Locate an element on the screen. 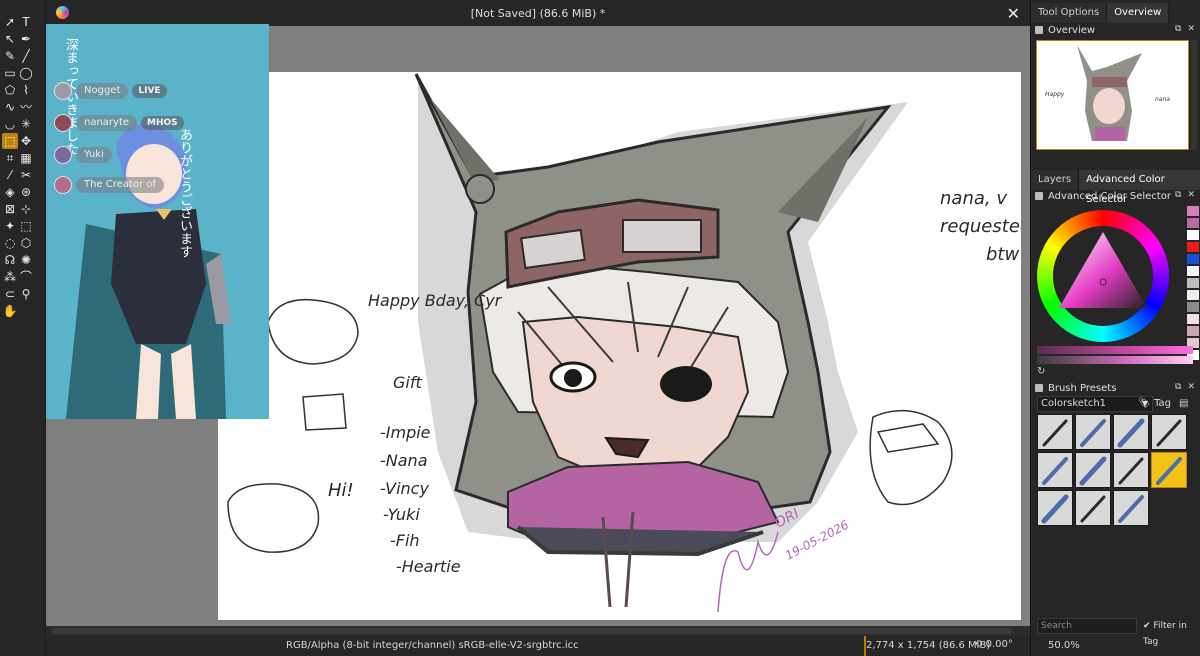 The height and width of the screenshot is (656, 1200). move-tool-icon: ✥ is located at coordinates (26, 141).